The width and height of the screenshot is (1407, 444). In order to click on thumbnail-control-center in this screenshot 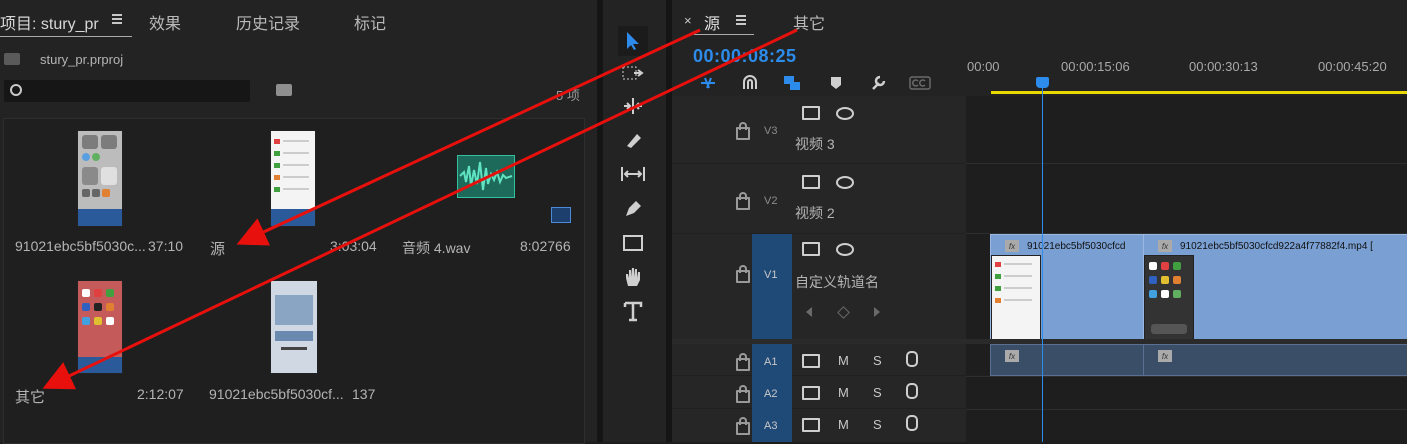, I will do `click(100, 178)`.